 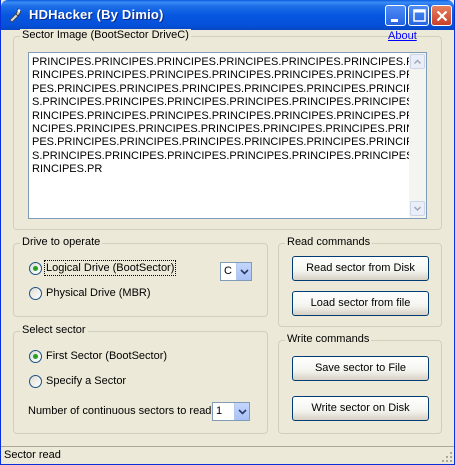 I want to click on maximize-button, so click(x=418, y=15).